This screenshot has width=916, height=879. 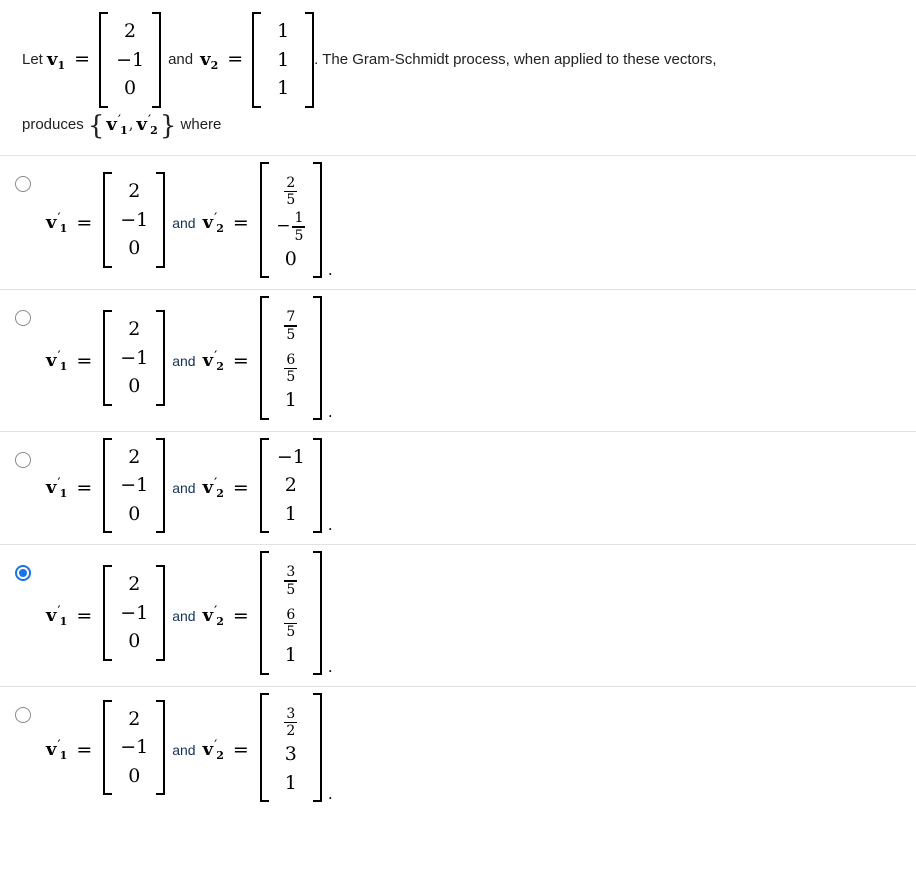 I want to click on option-vector-2: 2 5−1 5 0, so click(x=290, y=220).